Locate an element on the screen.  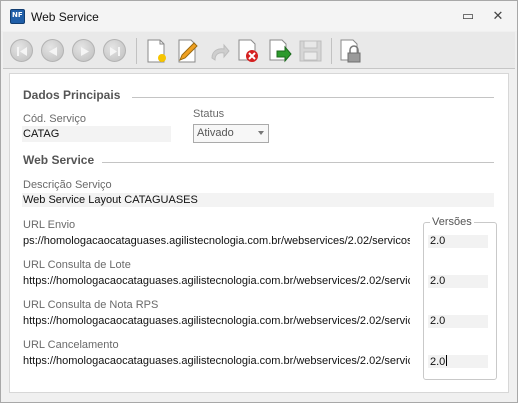
dados-principais-title: Dados Principais is located at coordinates (72, 95).